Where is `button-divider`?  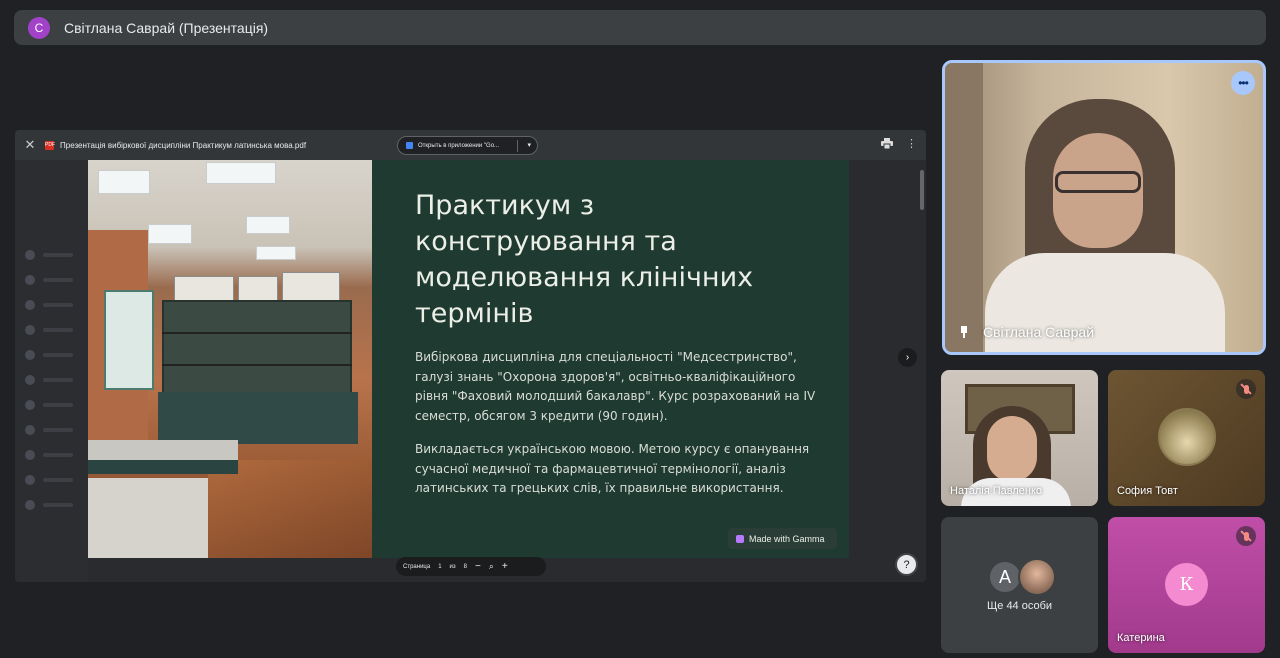
button-divider is located at coordinates (517, 146).